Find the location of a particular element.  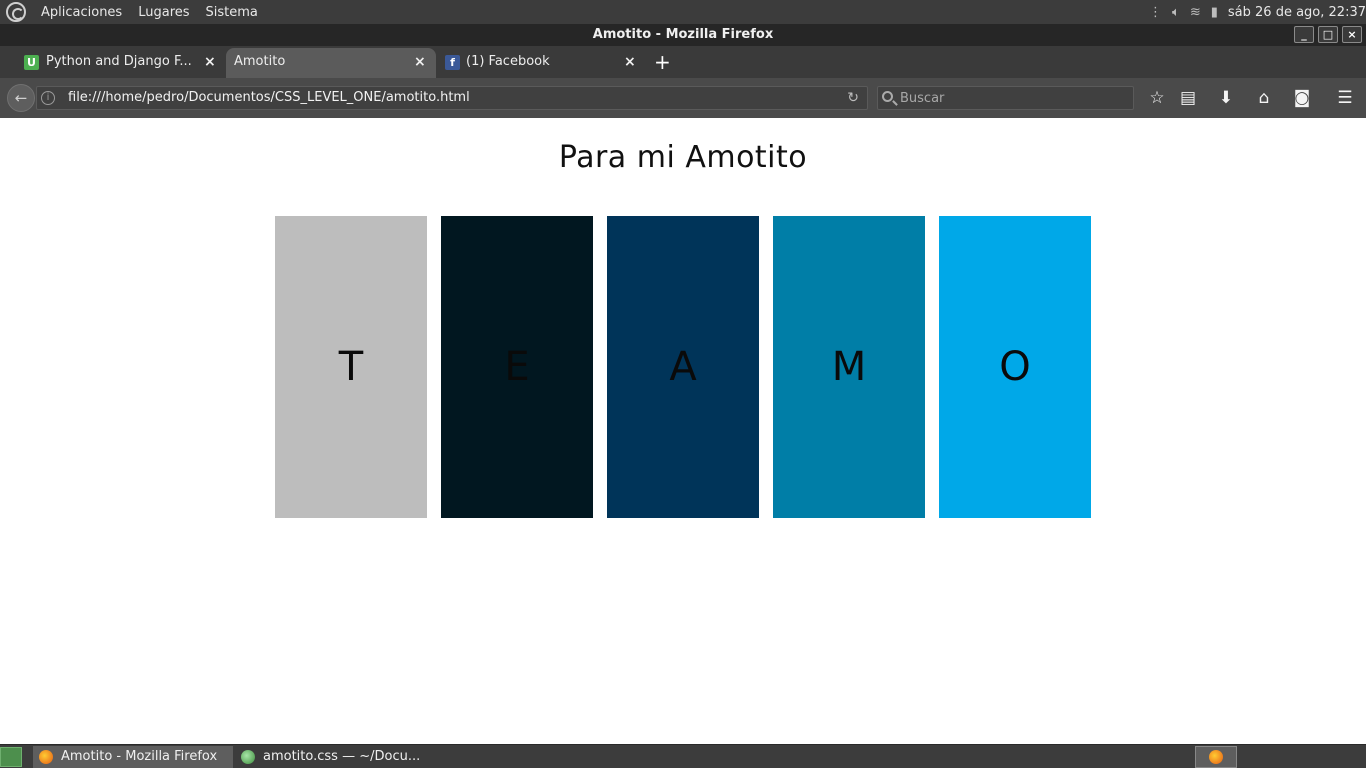

system-tray: ⋮ 🔈︎ ≋ ▮ sáb 26 de ago, 22:37 is located at coordinates (1257, 12).